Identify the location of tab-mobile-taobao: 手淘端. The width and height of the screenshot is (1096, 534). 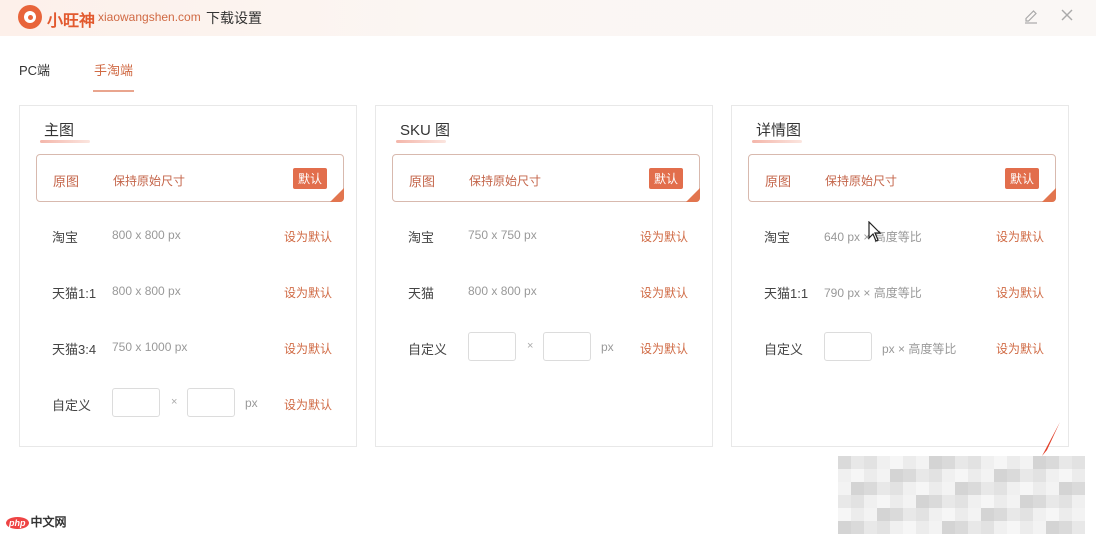
(114, 77).